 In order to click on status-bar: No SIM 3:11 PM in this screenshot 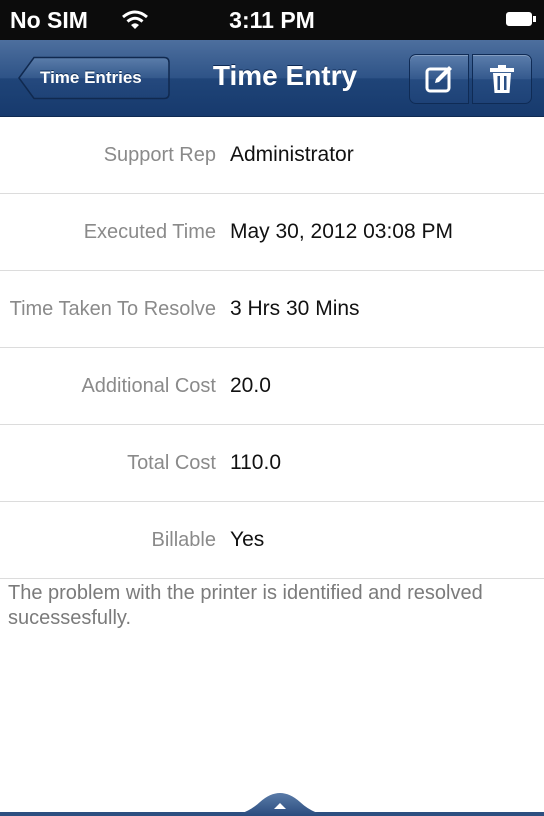, I will do `click(272, 20)`.